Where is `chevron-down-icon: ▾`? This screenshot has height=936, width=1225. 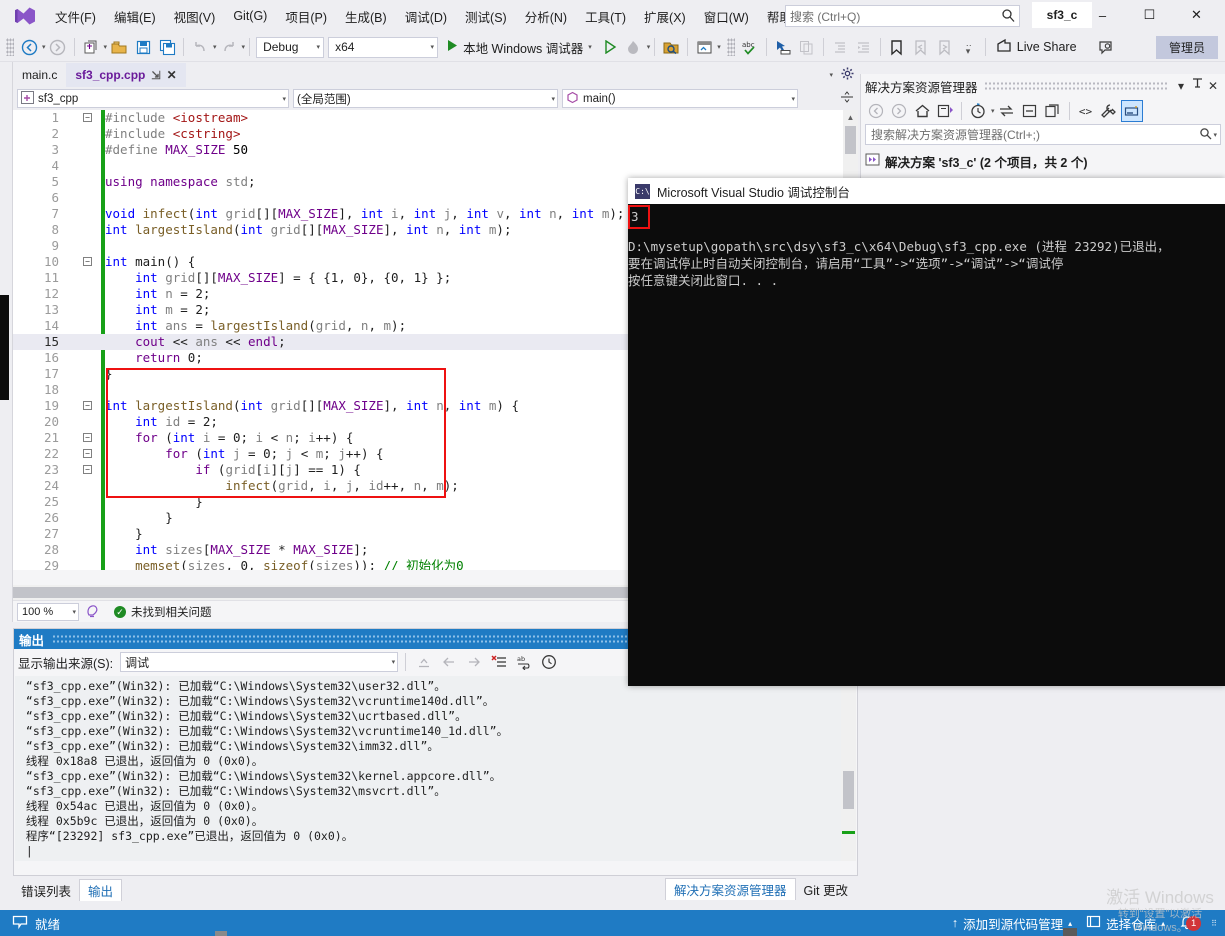
chevron-down-icon: ▾ is located at coordinates (590, 47).